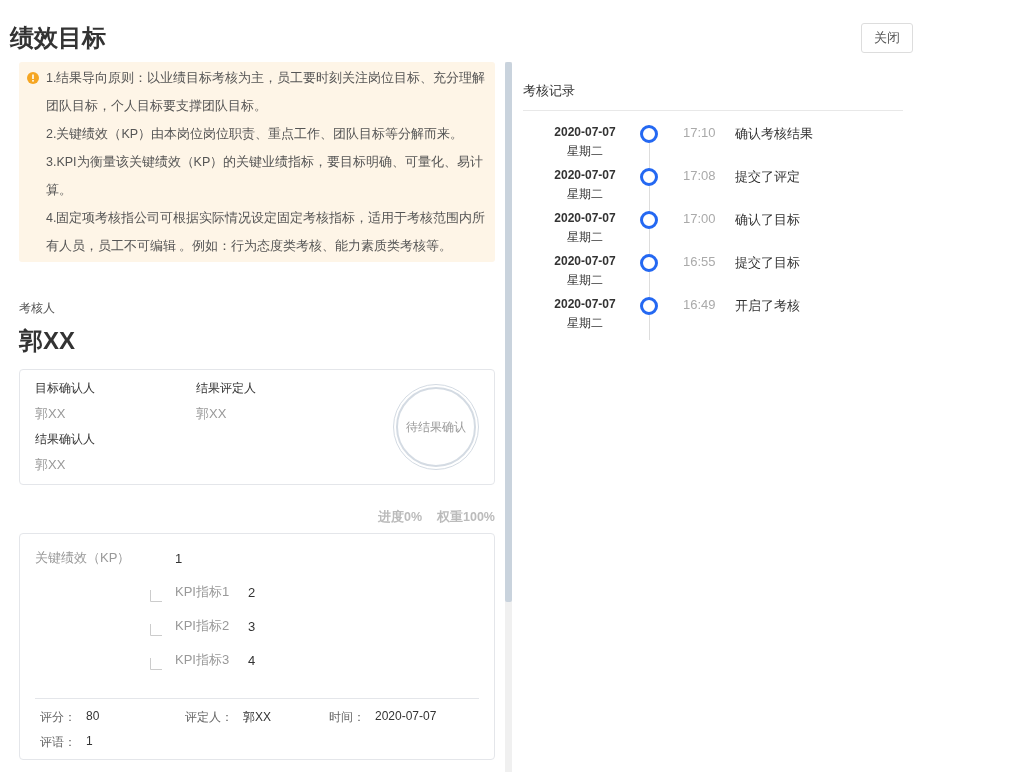  Describe the element at coordinates (713, 86) in the screenshot. I see `records-title: 考核记录` at that location.